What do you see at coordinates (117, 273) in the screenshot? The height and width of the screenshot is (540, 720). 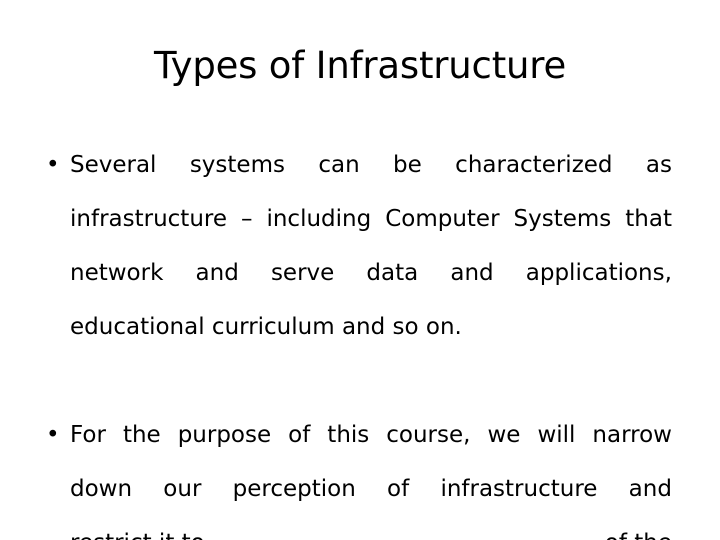 I see `word: network` at bounding box center [117, 273].